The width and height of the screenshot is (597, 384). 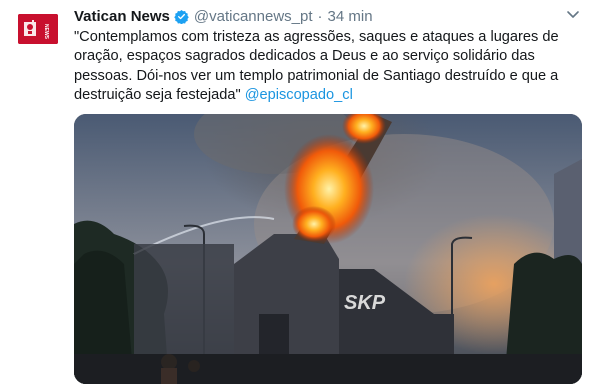 What do you see at coordinates (38, 29) in the screenshot?
I see `avatar: NEWS` at bounding box center [38, 29].